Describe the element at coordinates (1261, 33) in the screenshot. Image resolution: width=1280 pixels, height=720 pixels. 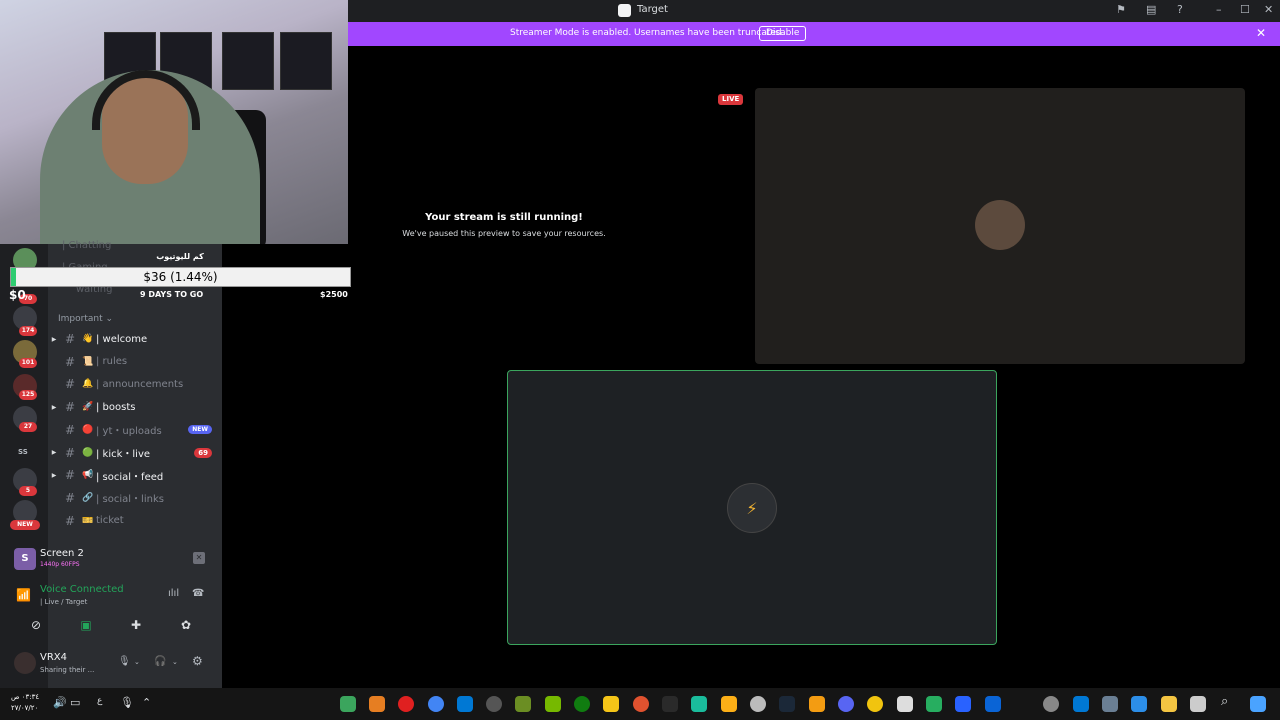
I see `close-banner-icon: ✕` at that location.